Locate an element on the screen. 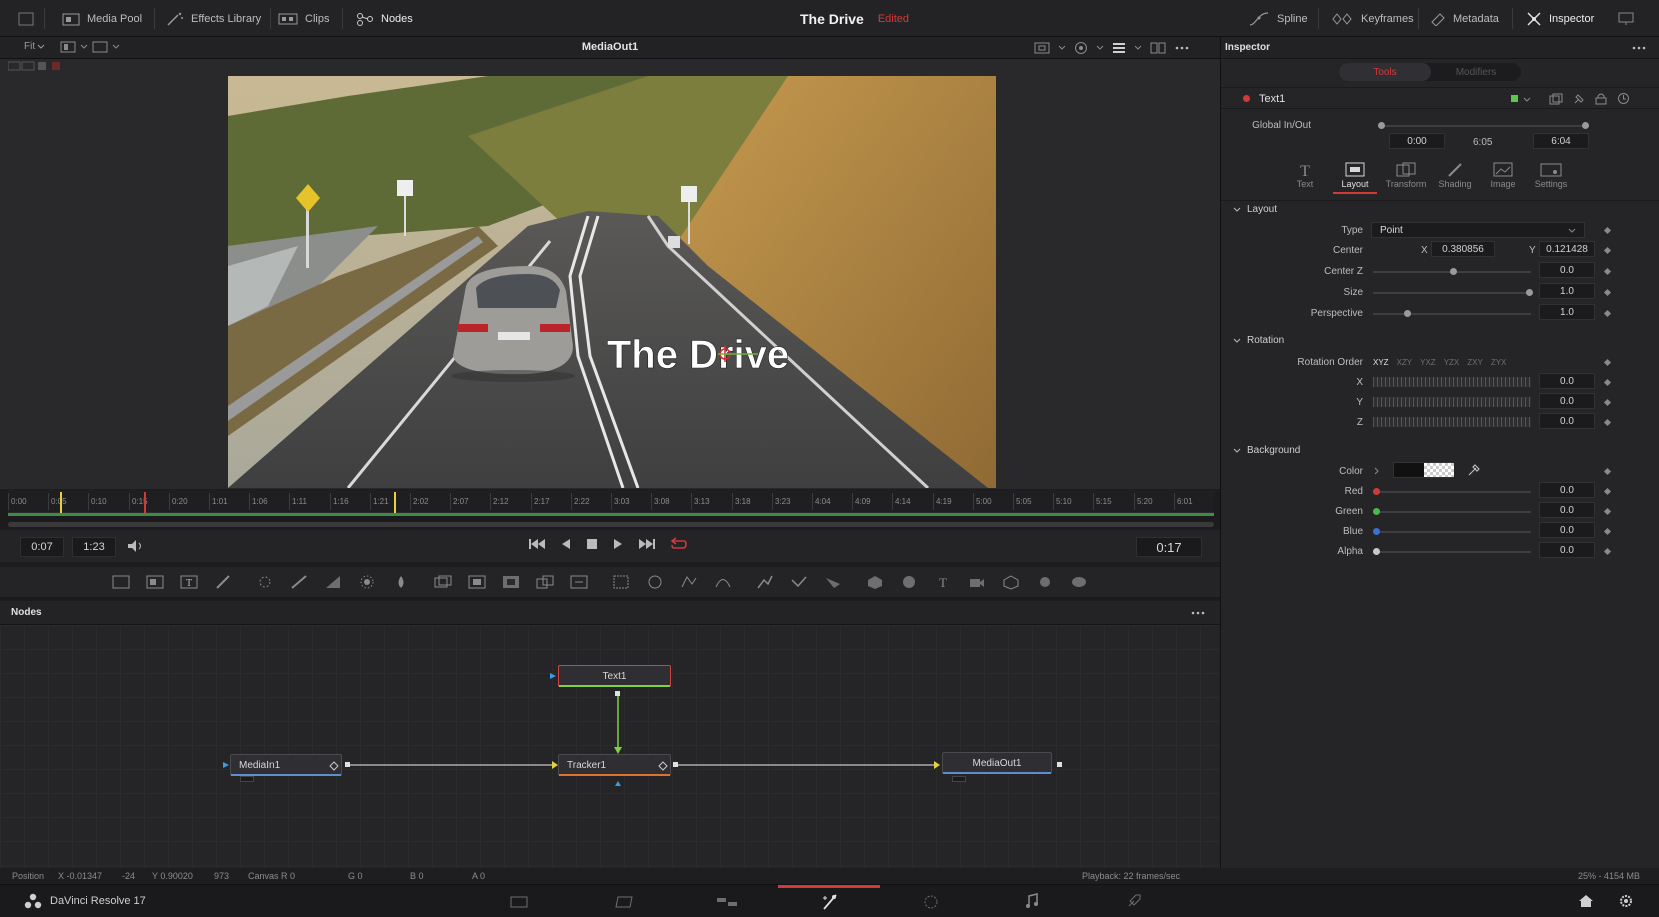 The width and height of the screenshot is (1659, 917). center-z-keyframe-icon is located at coordinates (1607, 271).